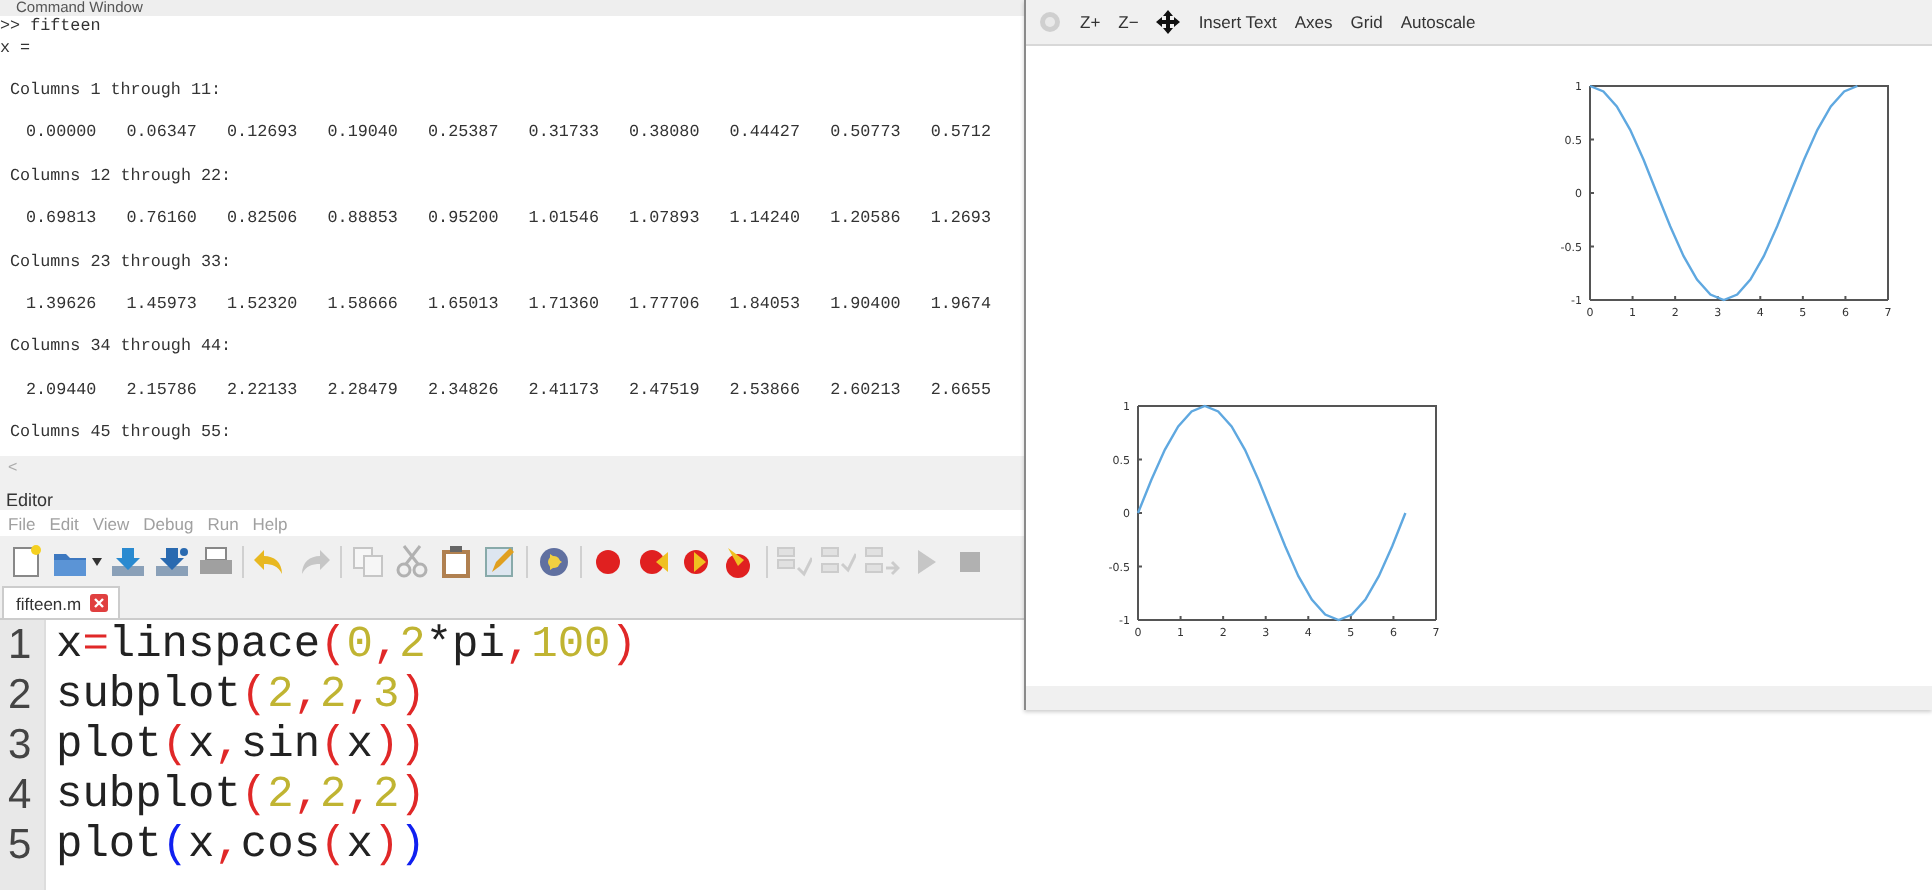 This screenshot has width=1932, height=890. I want to click on toolbar-button: Z+, so click(1090, 22).